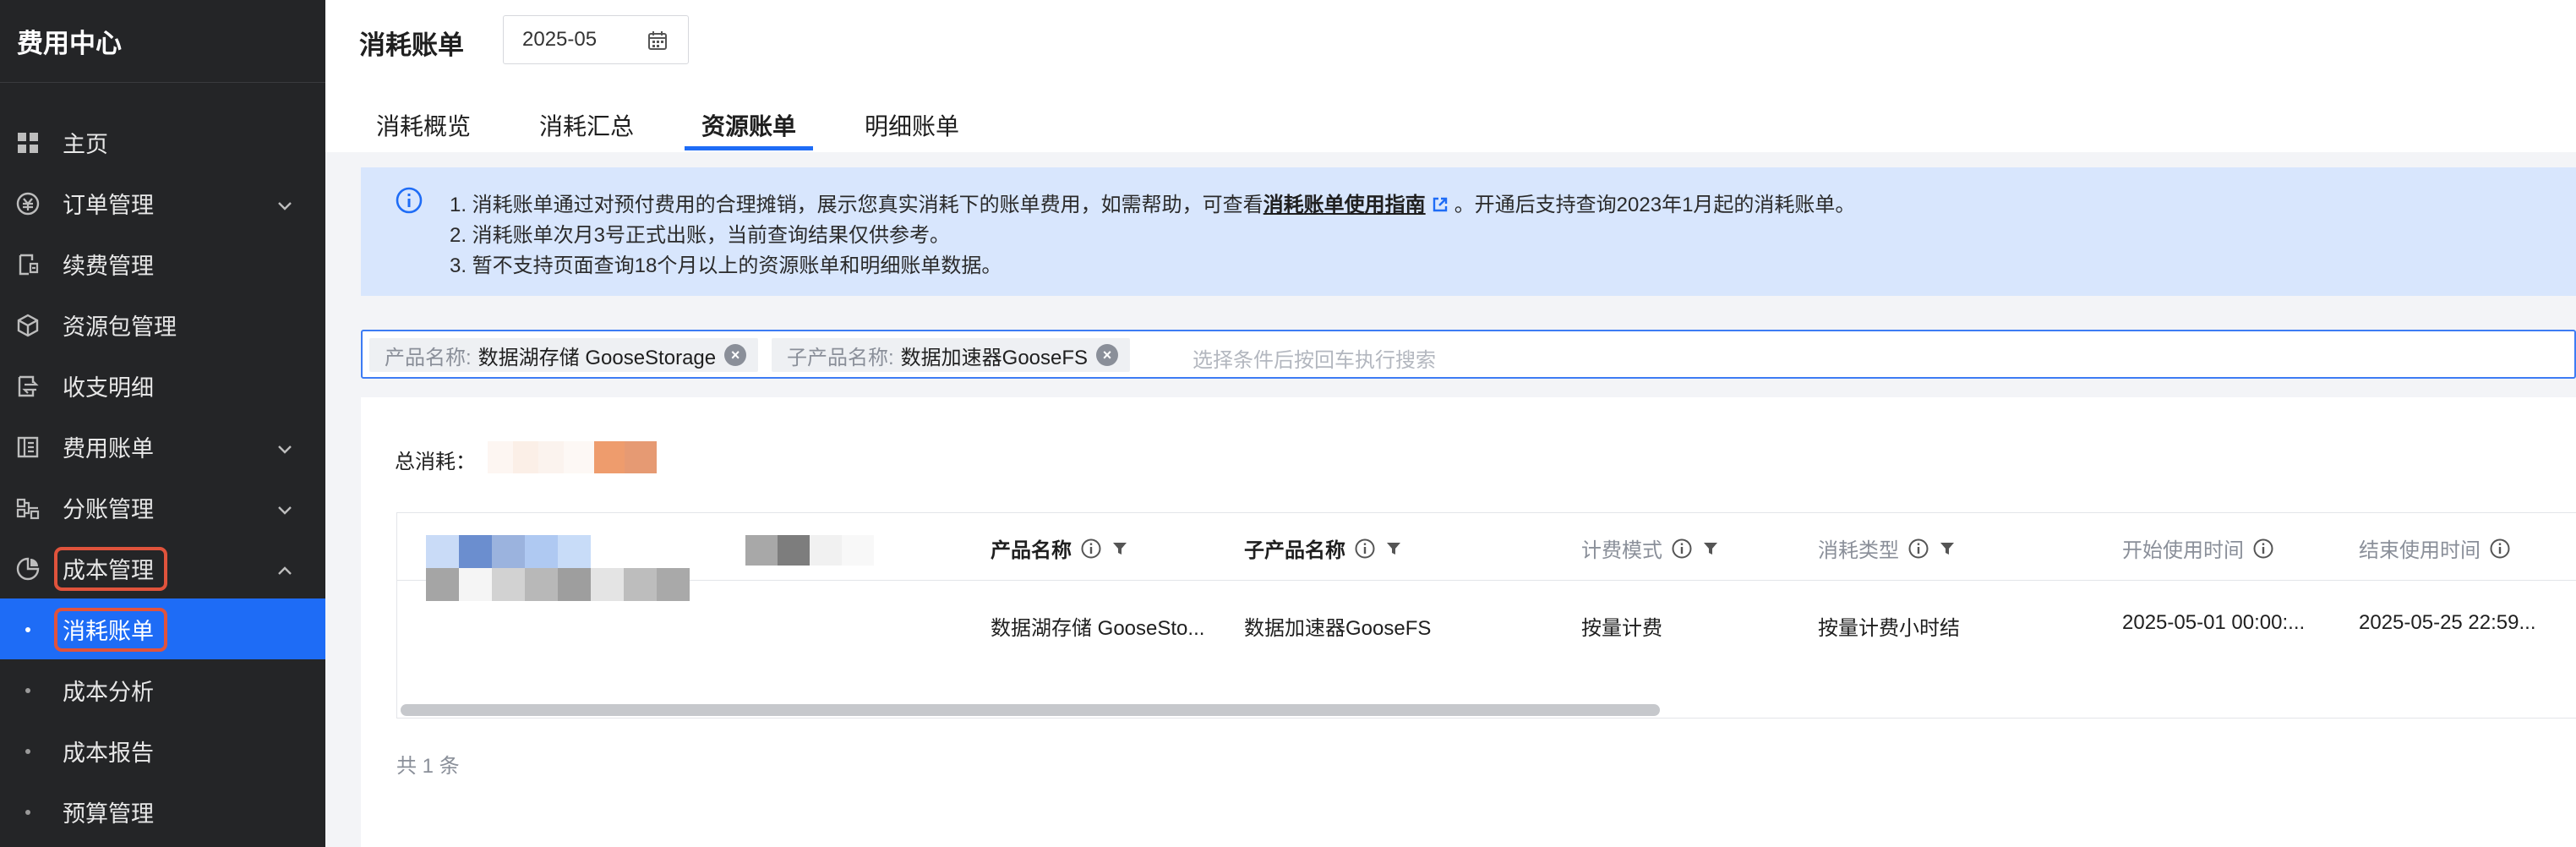 This screenshot has width=2576, height=847. I want to click on filter-tag-sub-product: 子产品名称: 数据加速器GooseFS ×, so click(952, 355).